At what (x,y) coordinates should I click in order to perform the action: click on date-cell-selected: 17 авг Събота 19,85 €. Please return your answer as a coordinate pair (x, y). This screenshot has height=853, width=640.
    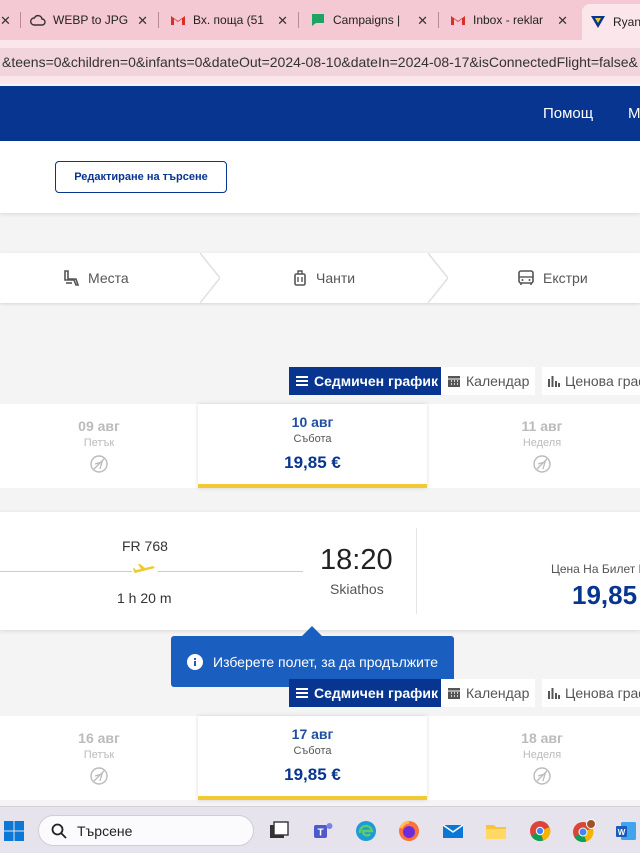
    Looking at the image, I should click on (312, 758).